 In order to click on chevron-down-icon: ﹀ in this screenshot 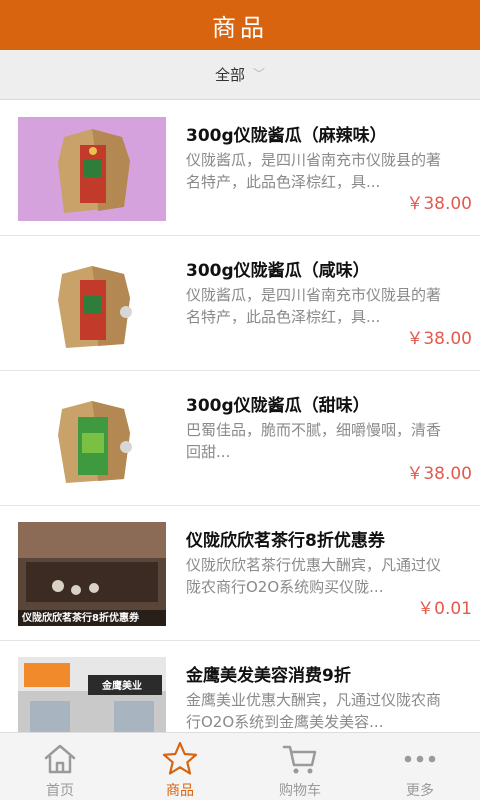, I will do `click(259, 74)`.